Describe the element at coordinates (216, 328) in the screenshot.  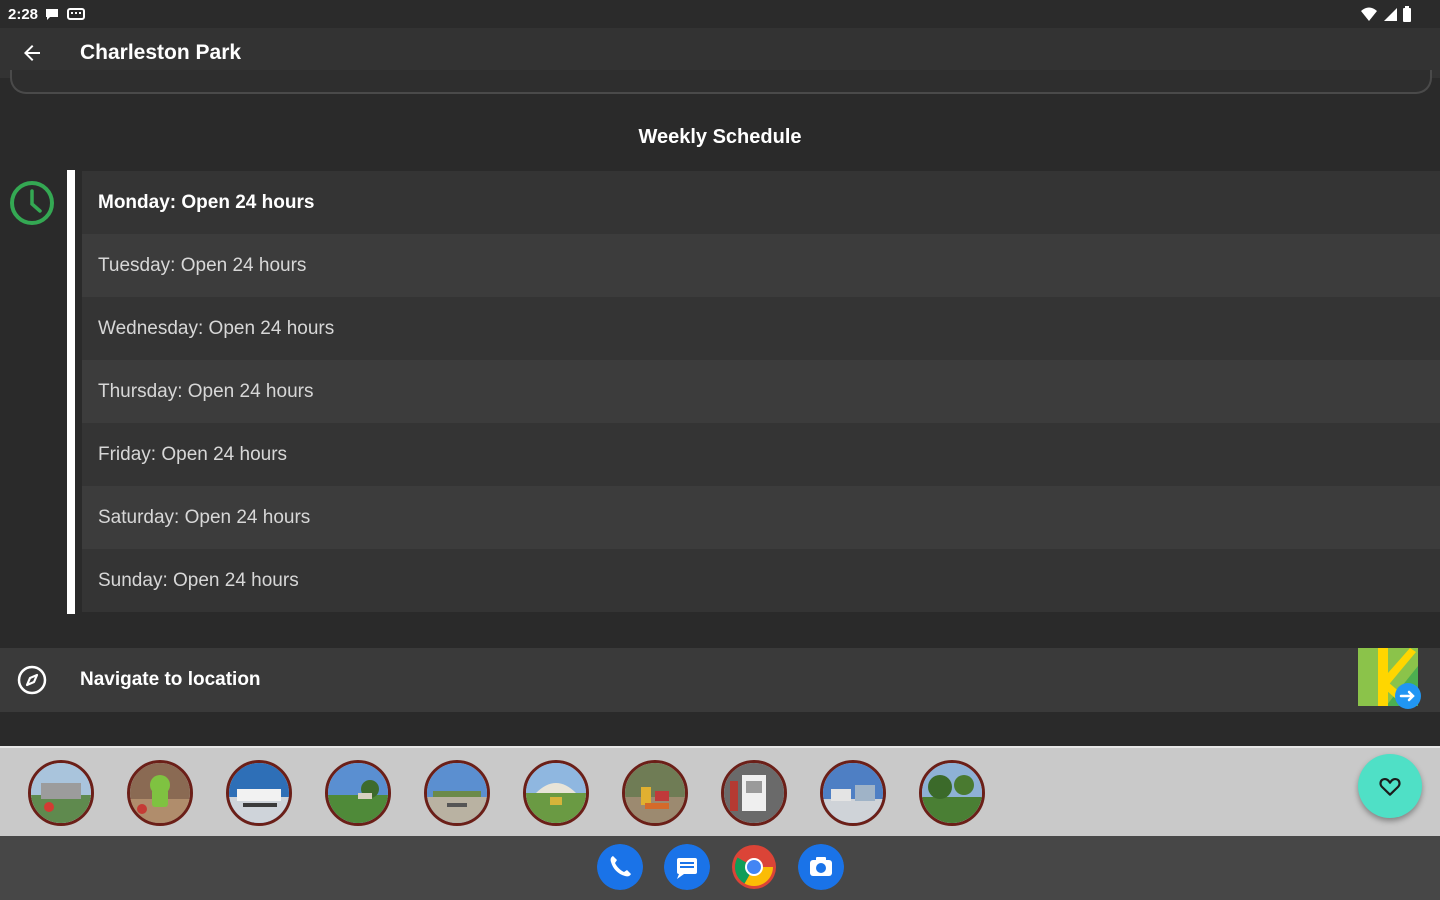
I see `hours-text: Wednesday: Open 24 hours` at that location.